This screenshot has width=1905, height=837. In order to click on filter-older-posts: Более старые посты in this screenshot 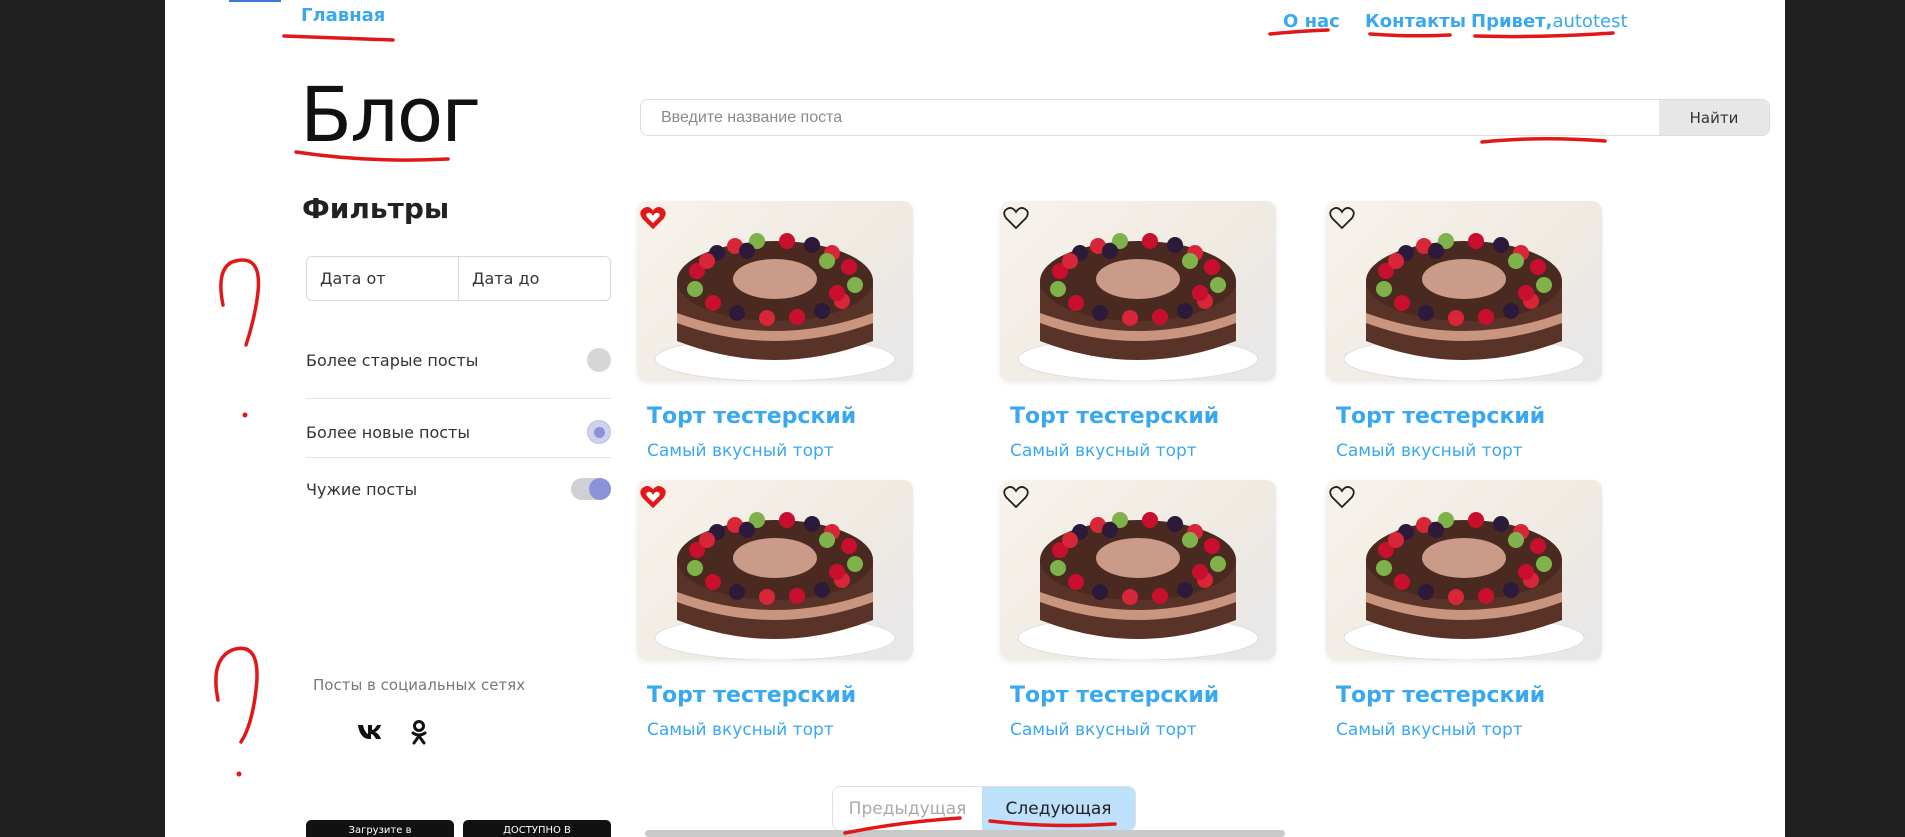, I will do `click(458, 360)`.